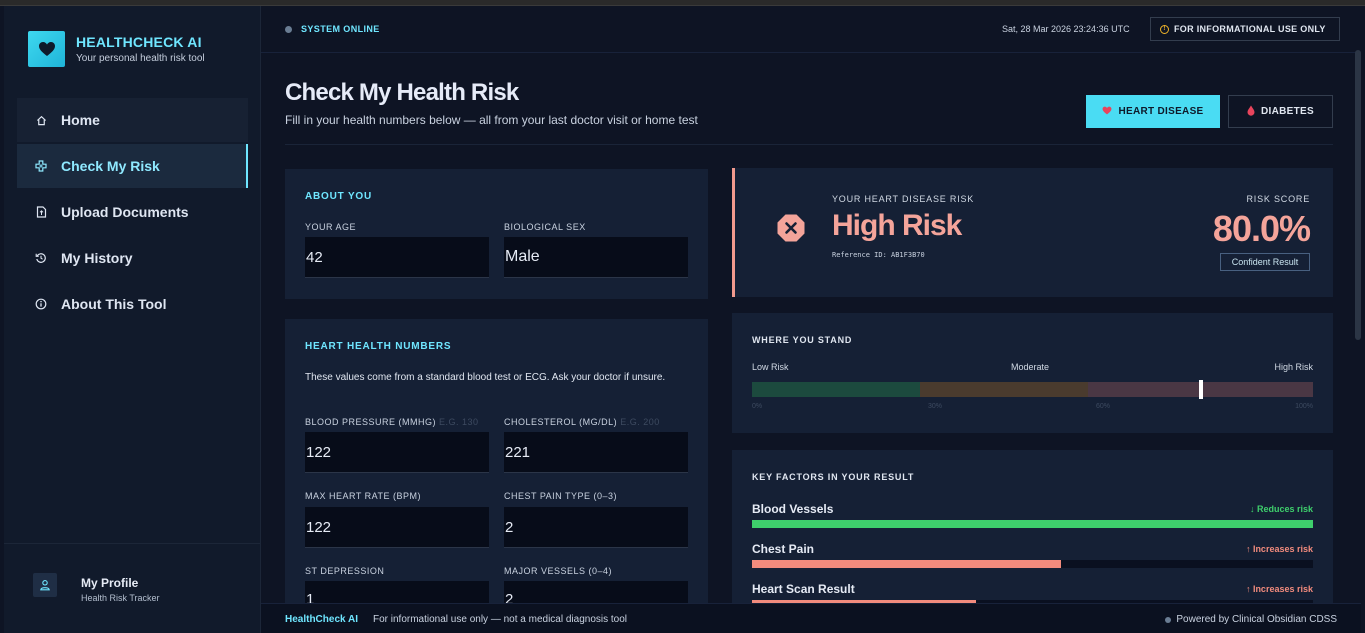 The height and width of the screenshot is (633, 1365). I want to click on footer-powered-by: Powered by Clinical Obsidian CDSS, so click(1251, 619).